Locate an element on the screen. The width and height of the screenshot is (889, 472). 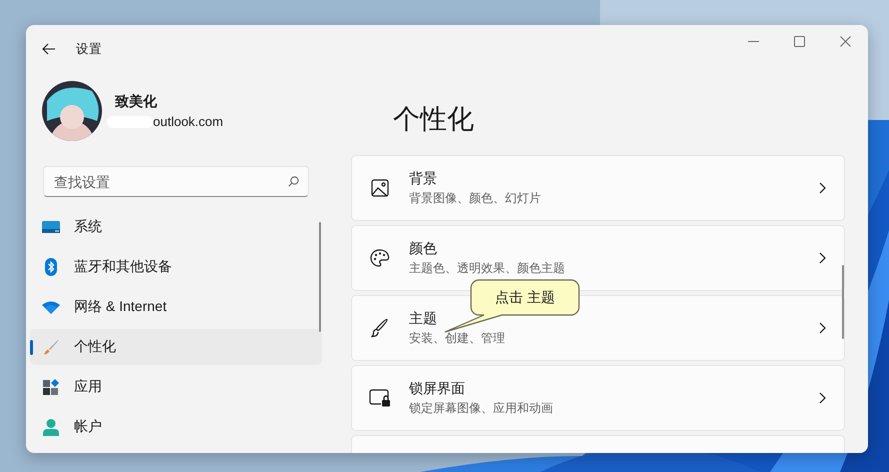
user-name: 致美化 is located at coordinates (136, 102).